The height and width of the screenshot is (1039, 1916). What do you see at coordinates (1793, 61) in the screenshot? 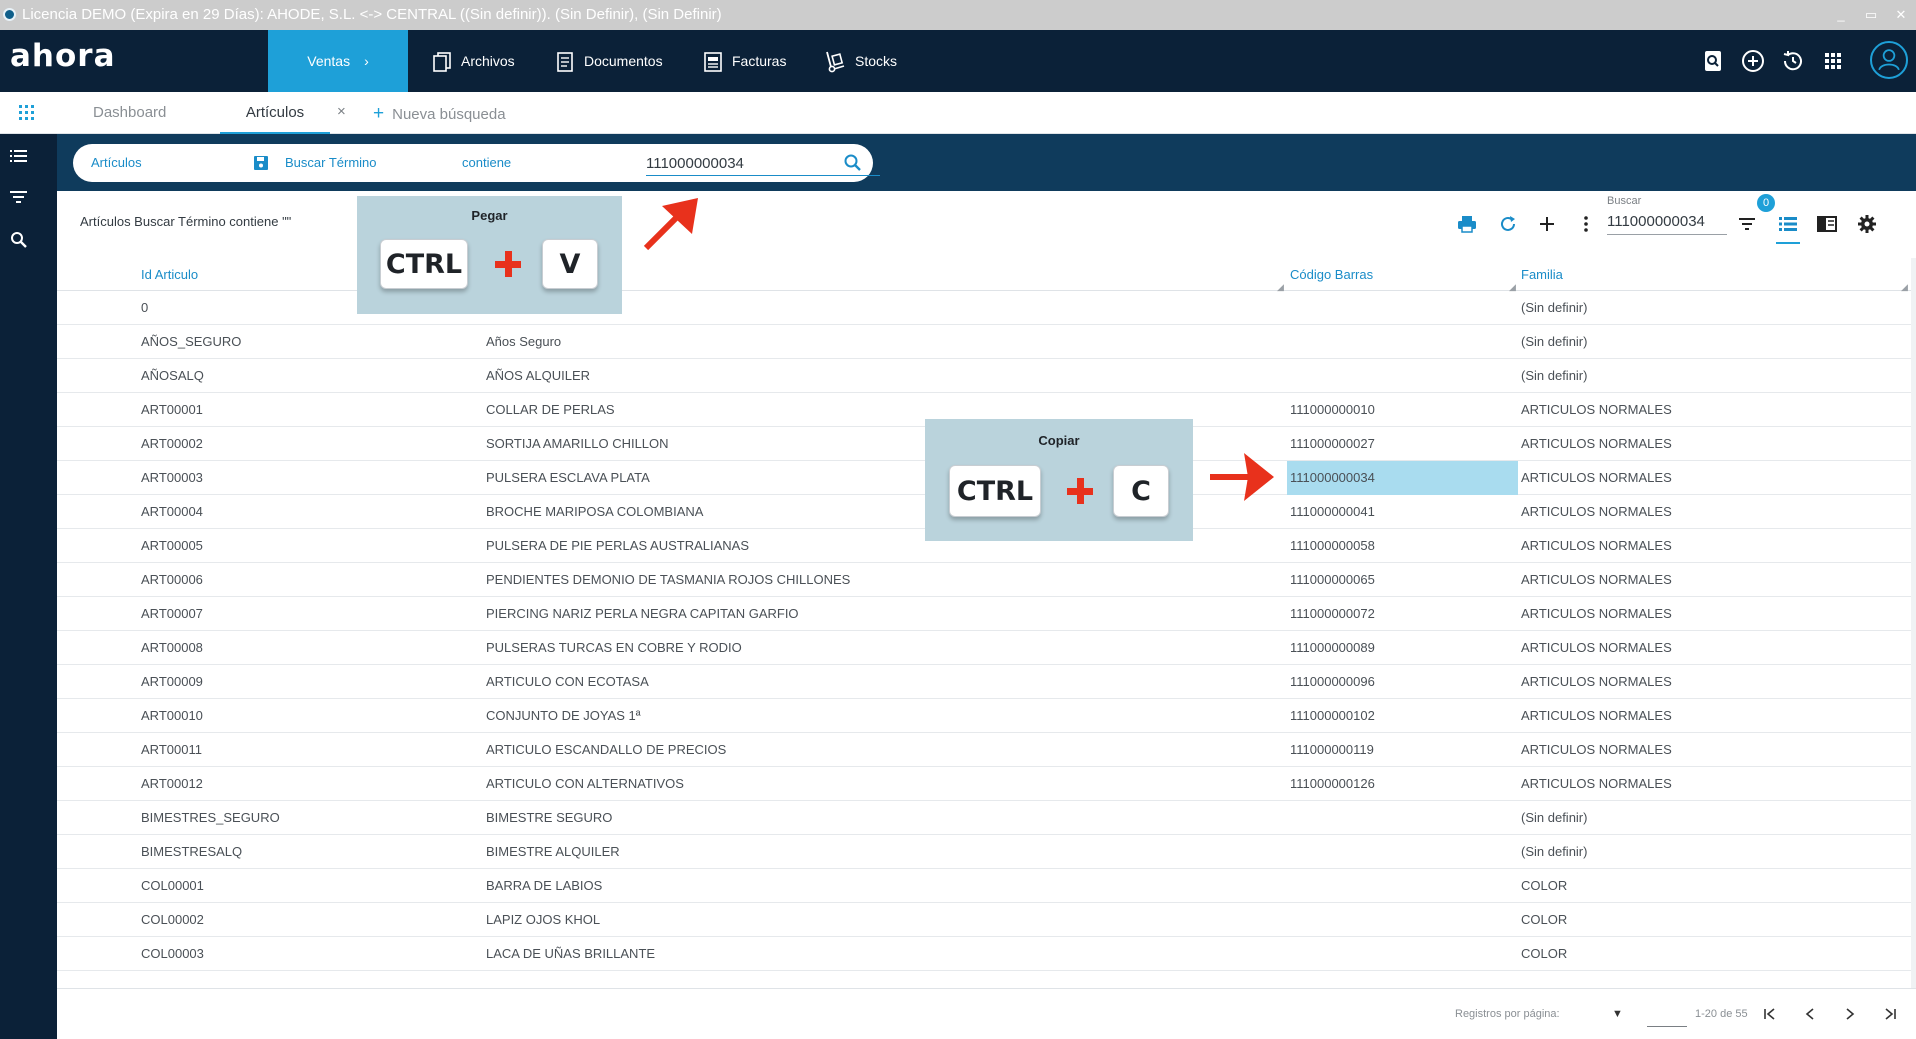
I see `history-icon` at bounding box center [1793, 61].